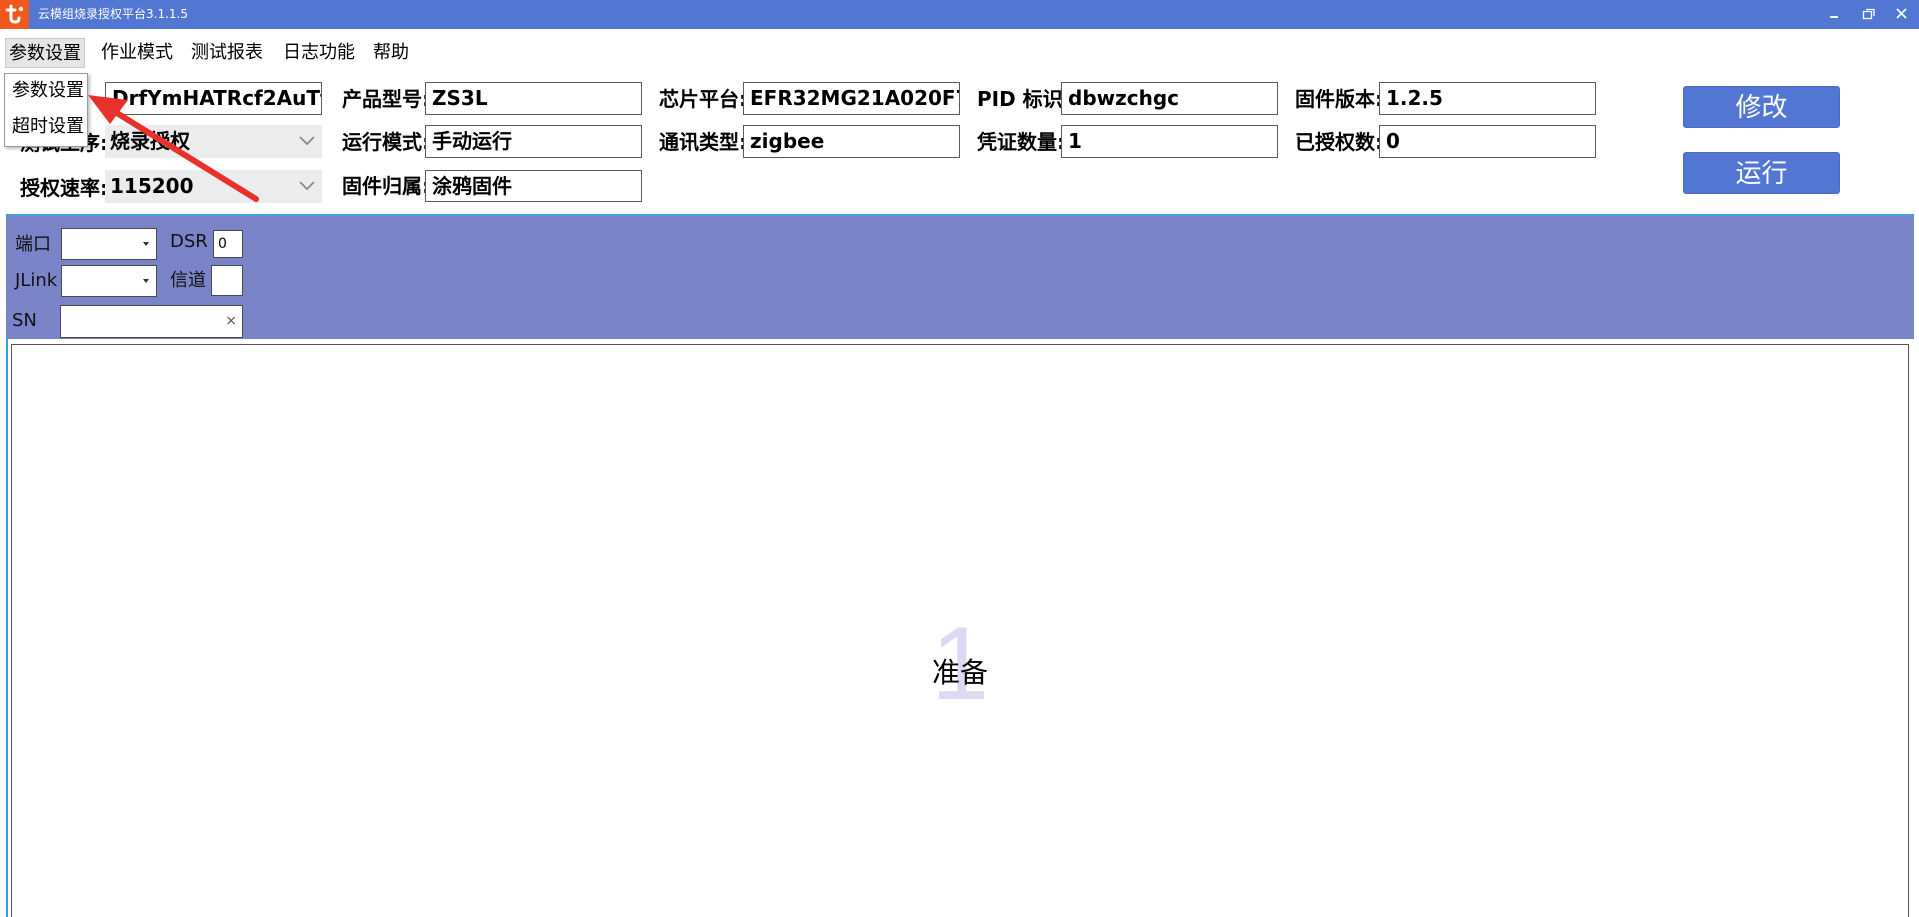 This screenshot has width=1919, height=917. Describe the element at coordinates (959, 672) in the screenshot. I see `status-text: 准备` at that location.